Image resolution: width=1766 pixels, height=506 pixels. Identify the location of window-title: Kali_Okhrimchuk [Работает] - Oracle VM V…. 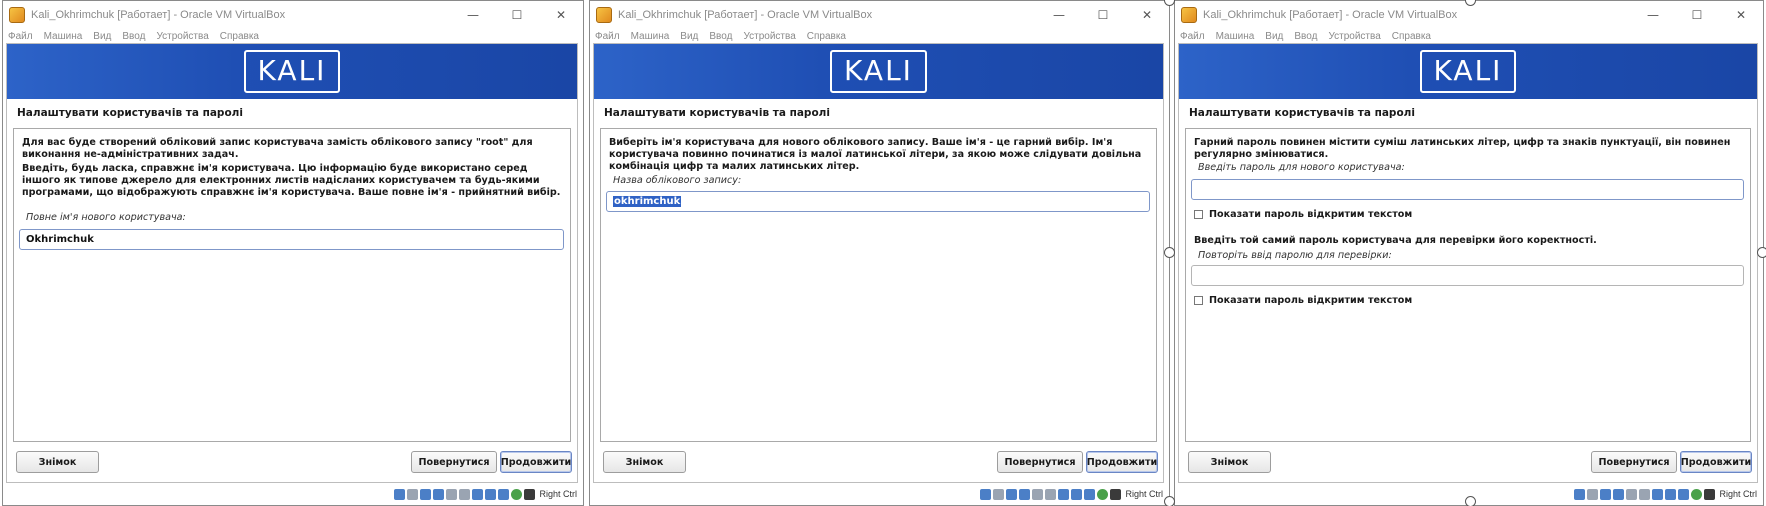
(158, 15).